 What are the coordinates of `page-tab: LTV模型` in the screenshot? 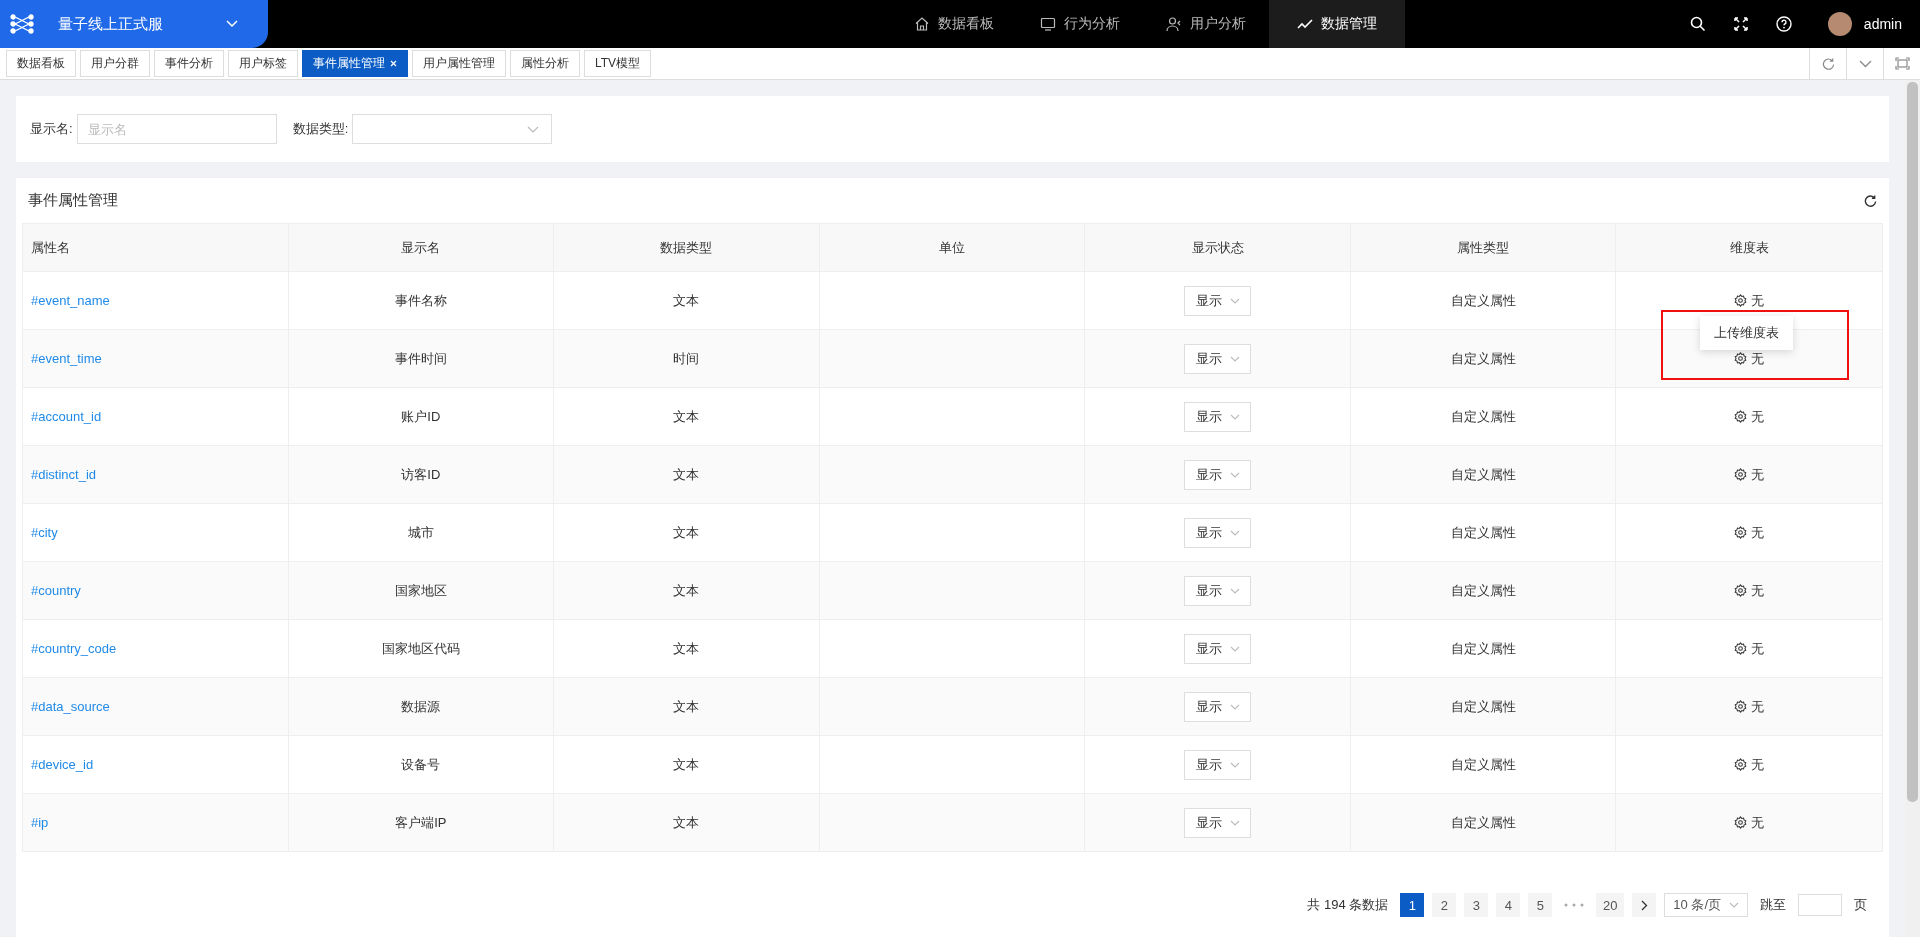 It's located at (618, 63).